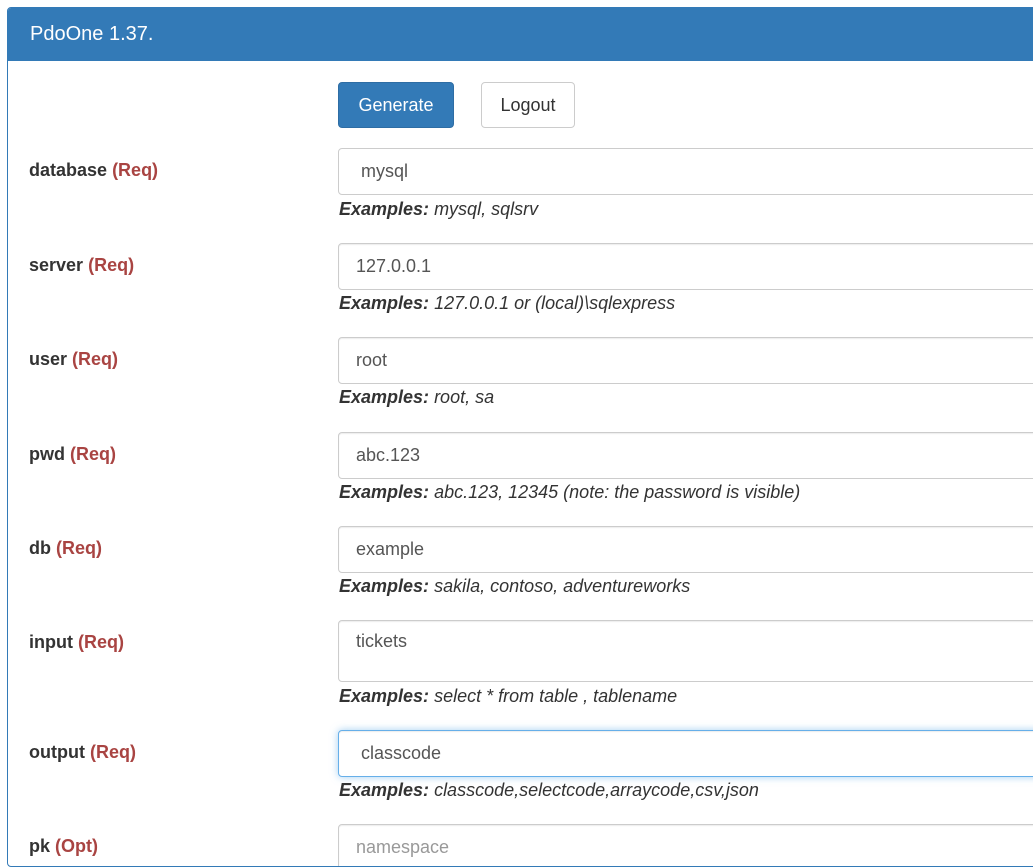  Describe the element at coordinates (94, 170) in the screenshot. I see `database-label: database (Req)` at that location.